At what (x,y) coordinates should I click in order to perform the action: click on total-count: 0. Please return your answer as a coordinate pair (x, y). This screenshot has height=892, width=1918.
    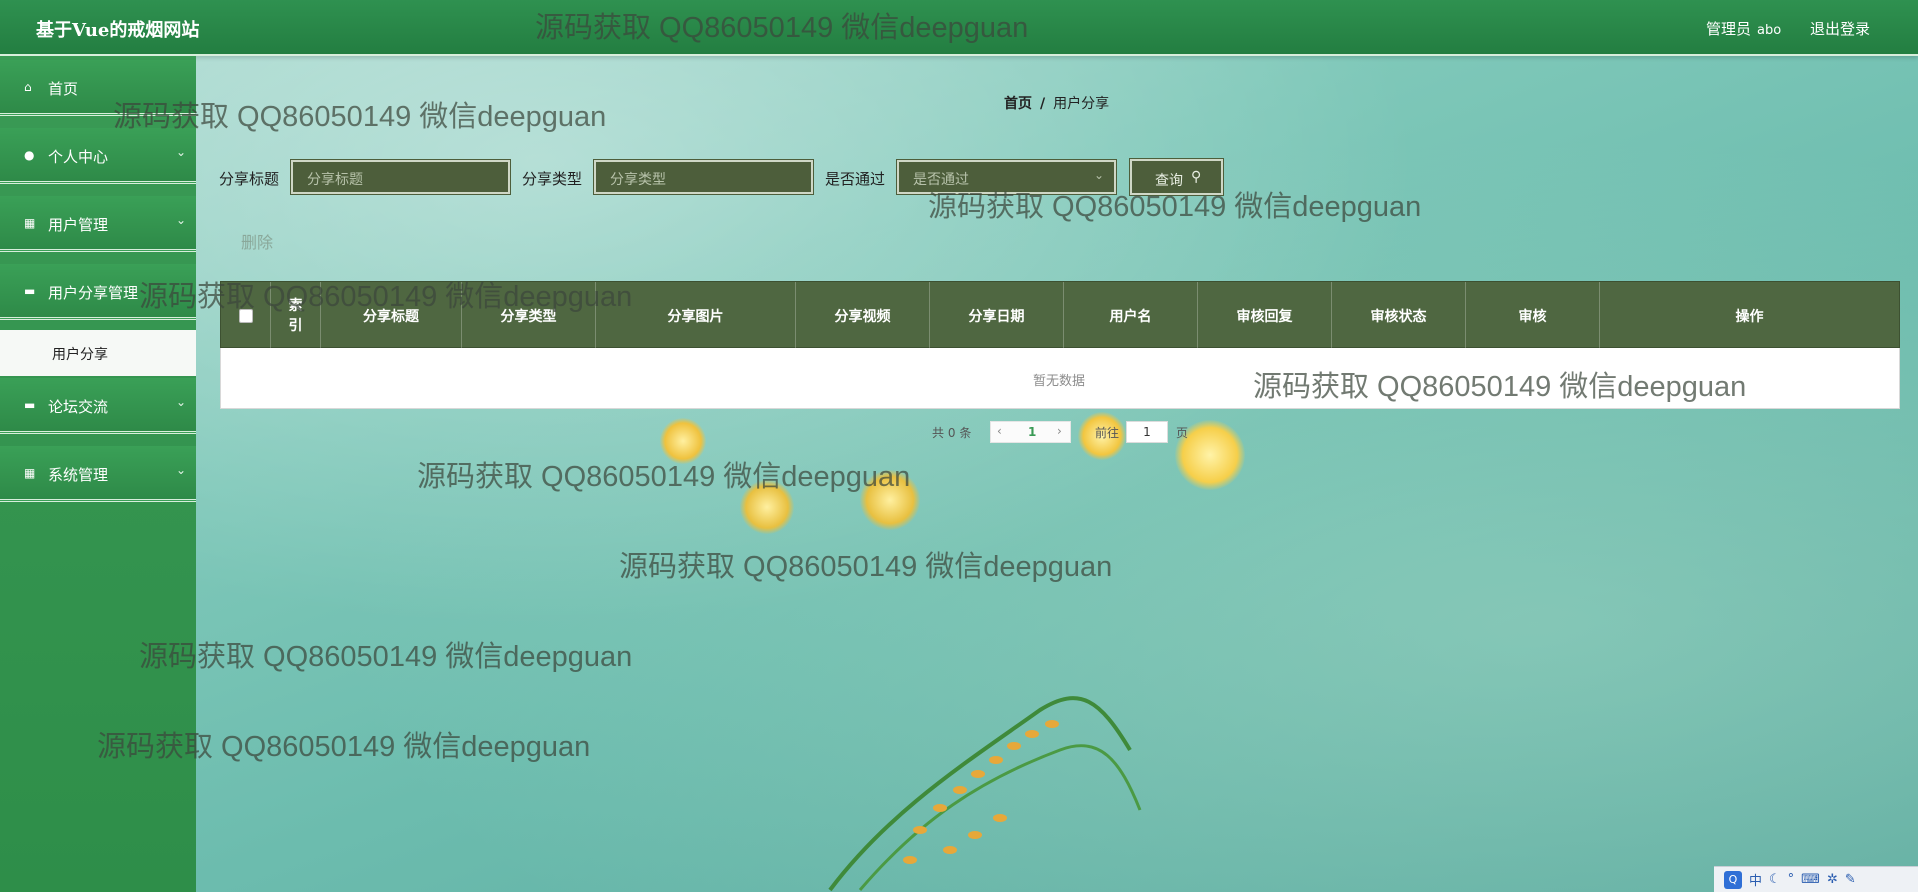
    Looking at the image, I should click on (951, 433).